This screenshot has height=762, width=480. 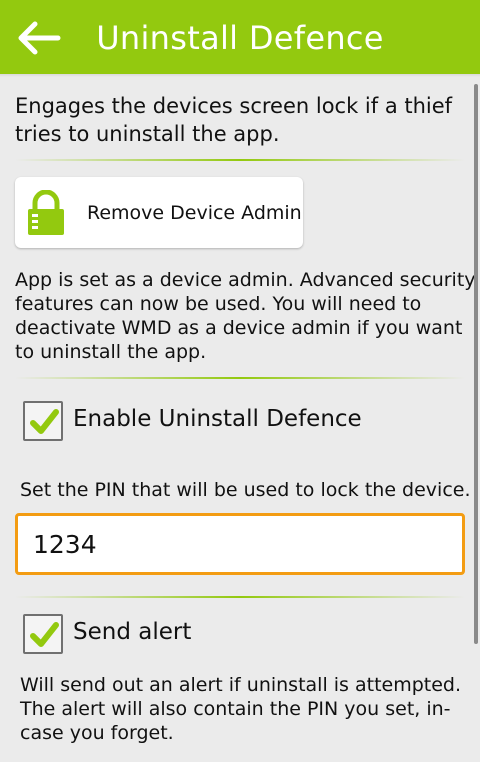 I want to click on enable-uninstall-defence-label: Enable Uninstall Defence, so click(x=217, y=419).